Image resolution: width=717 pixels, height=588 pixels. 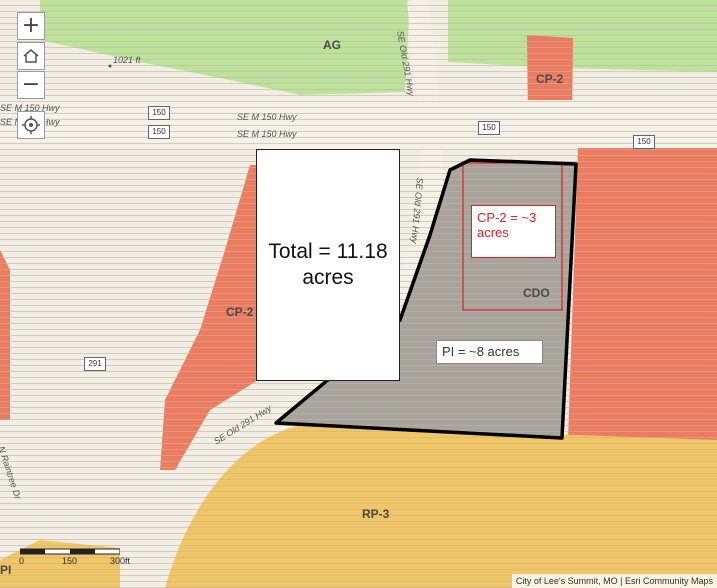 What do you see at coordinates (22, 561) in the screenshot?
I see `scale-label-0: 0` at bounding box center [22, 561].